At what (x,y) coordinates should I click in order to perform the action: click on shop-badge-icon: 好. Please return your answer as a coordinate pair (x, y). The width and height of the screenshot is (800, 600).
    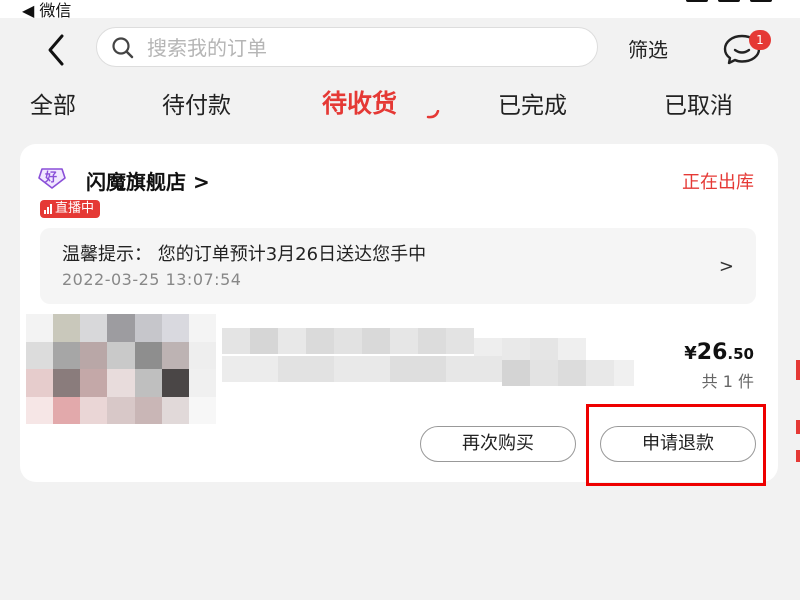
    Looking at the image, I should click on (52, 178).